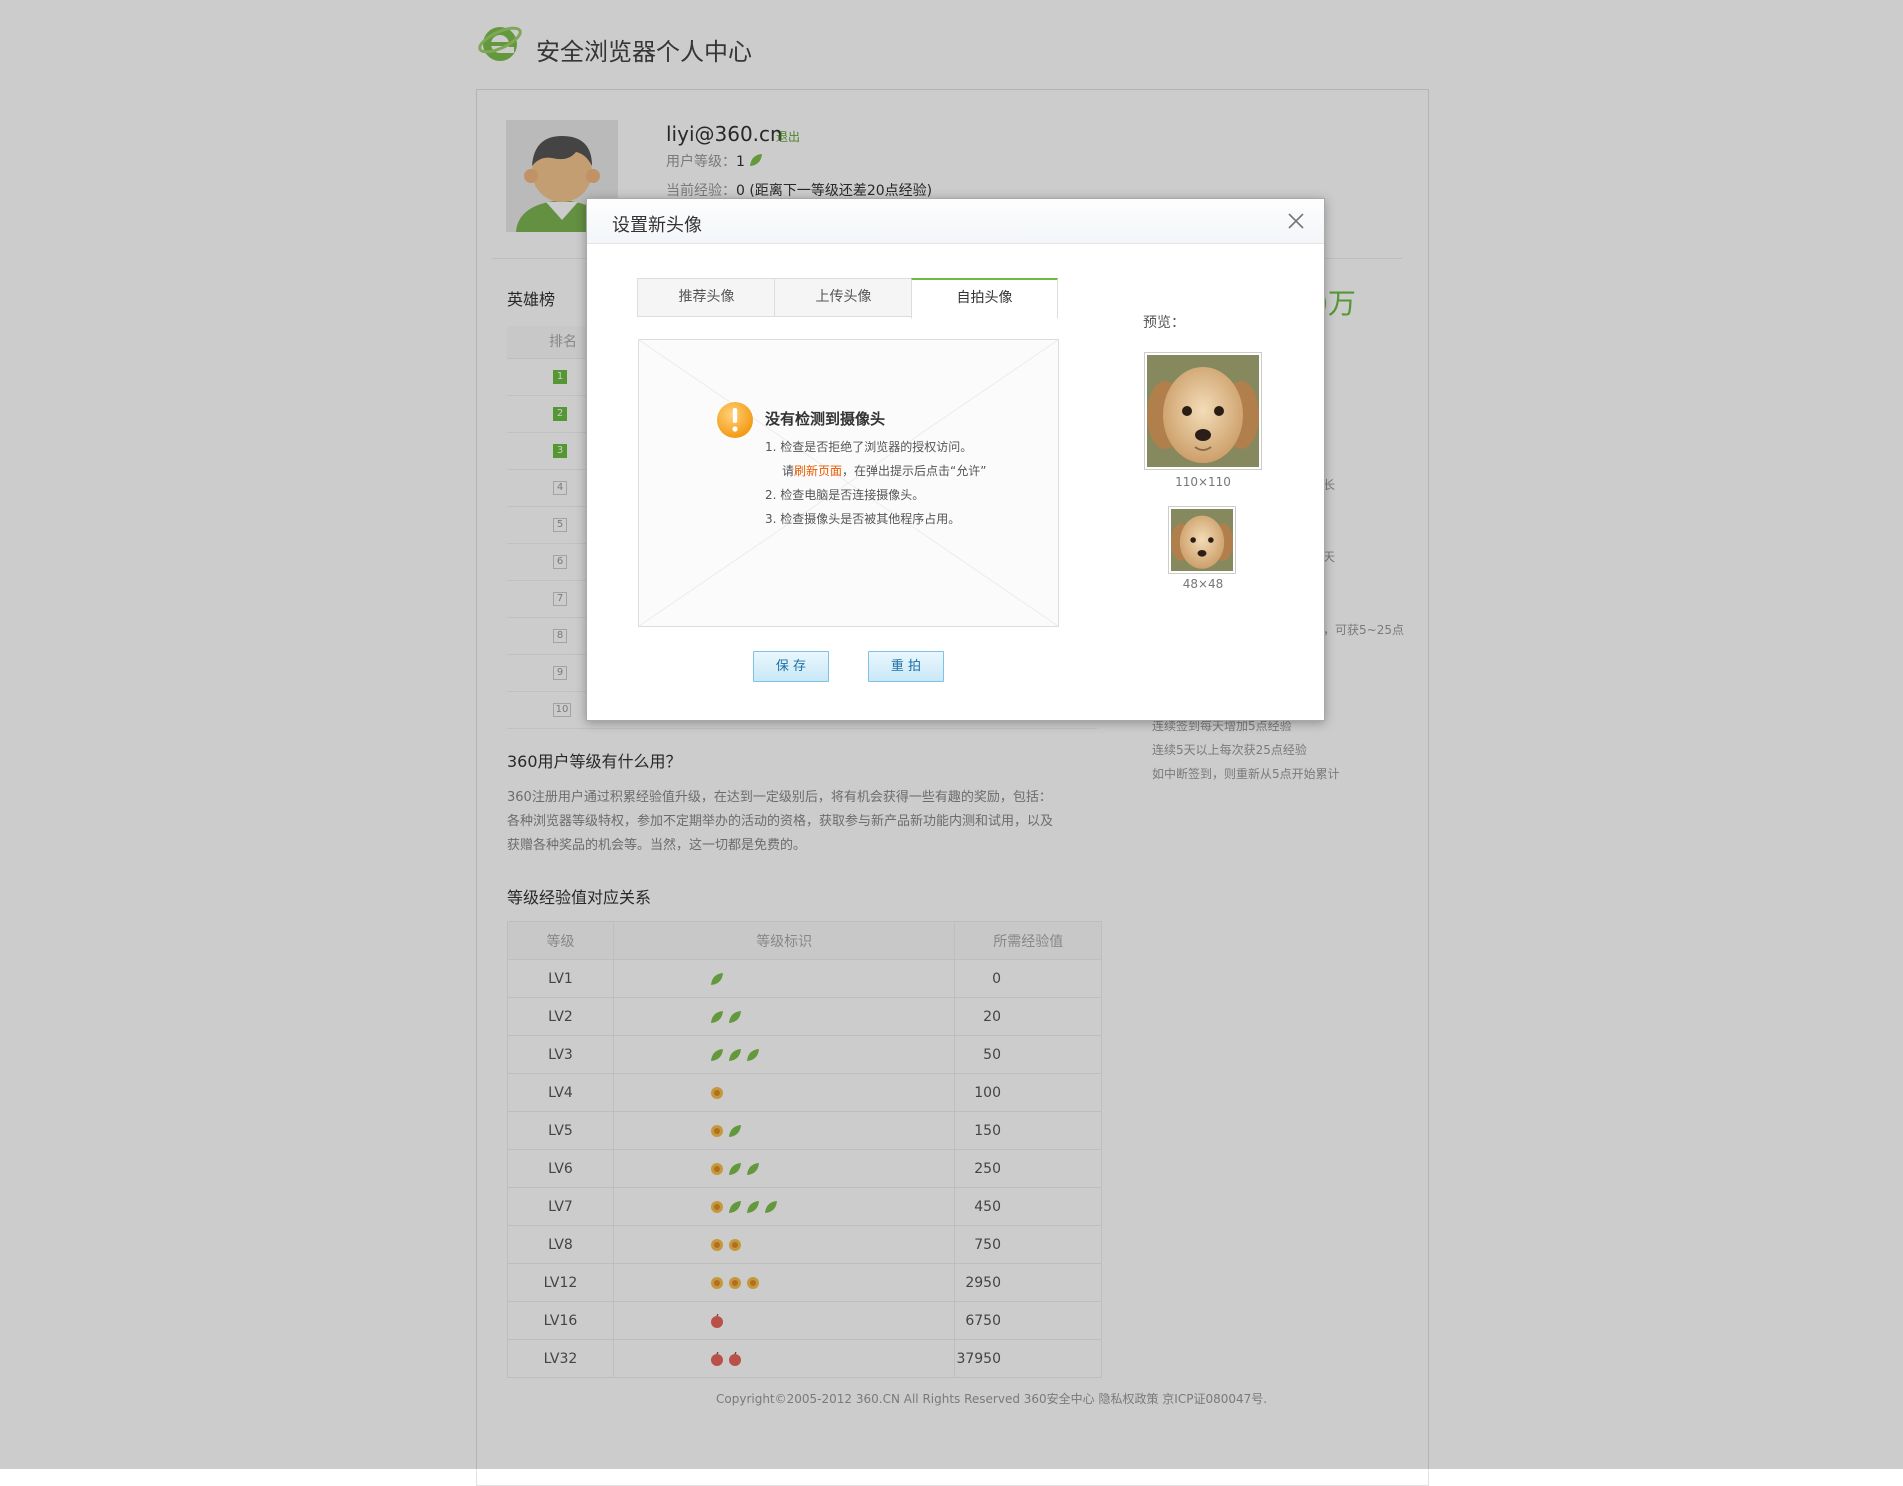  I want to click on hint-line: 请刷新页面，在弹出提示后点击“允许”, so click(884, 470).